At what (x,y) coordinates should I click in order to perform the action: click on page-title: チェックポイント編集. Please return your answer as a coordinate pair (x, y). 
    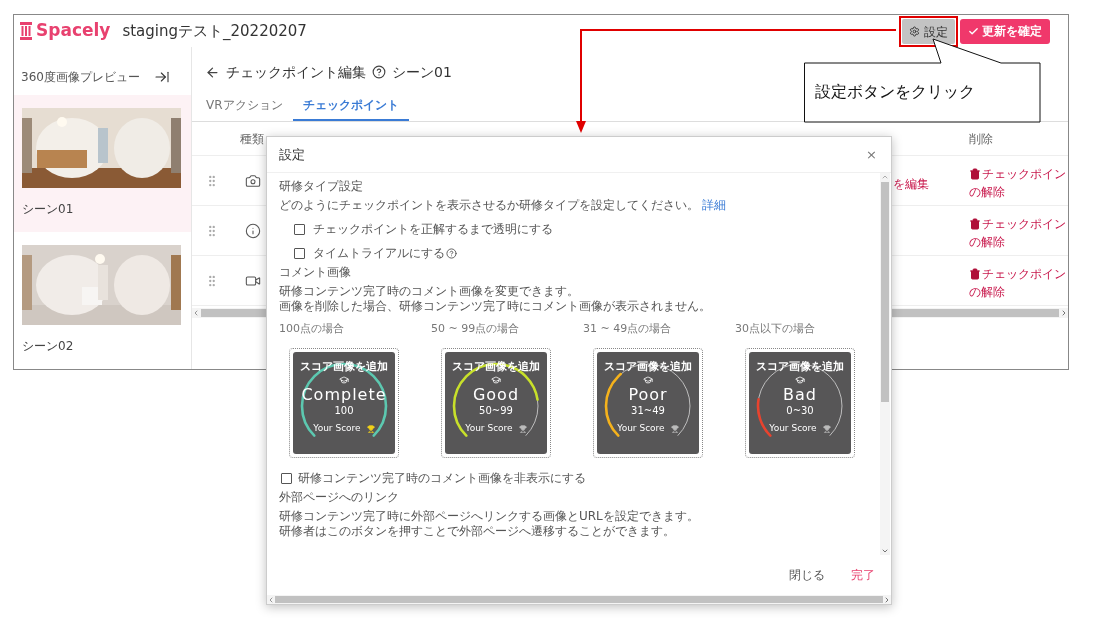
    Looking at the image, I should click on (296, 72).